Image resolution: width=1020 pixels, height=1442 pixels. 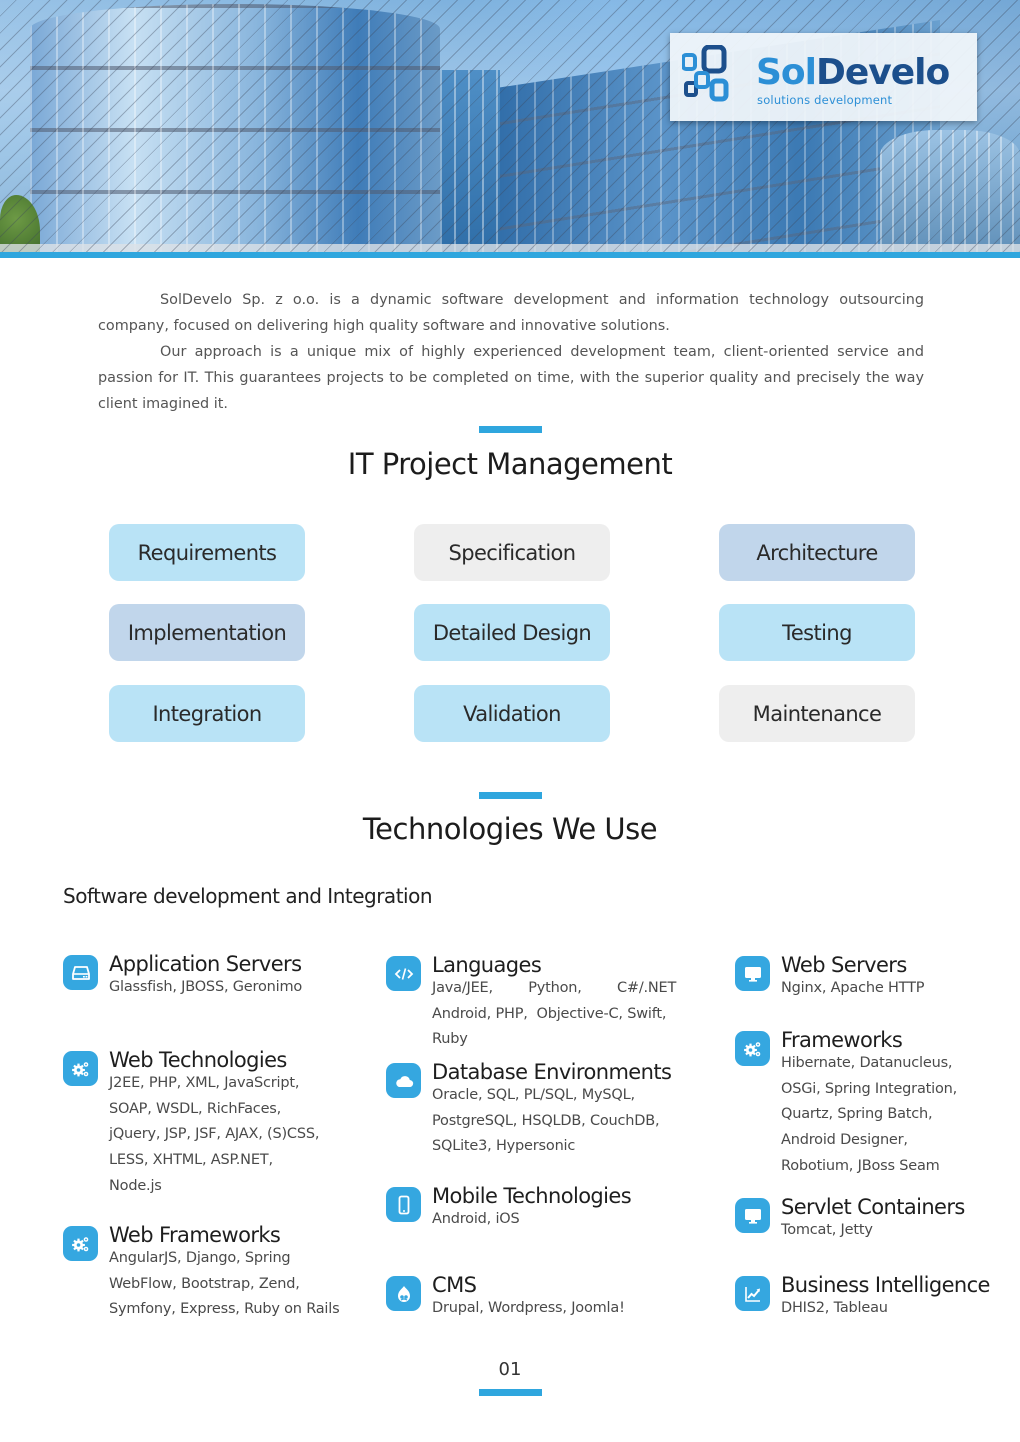 I want to click on logo-mark-icon, so click(x=705, y=73).